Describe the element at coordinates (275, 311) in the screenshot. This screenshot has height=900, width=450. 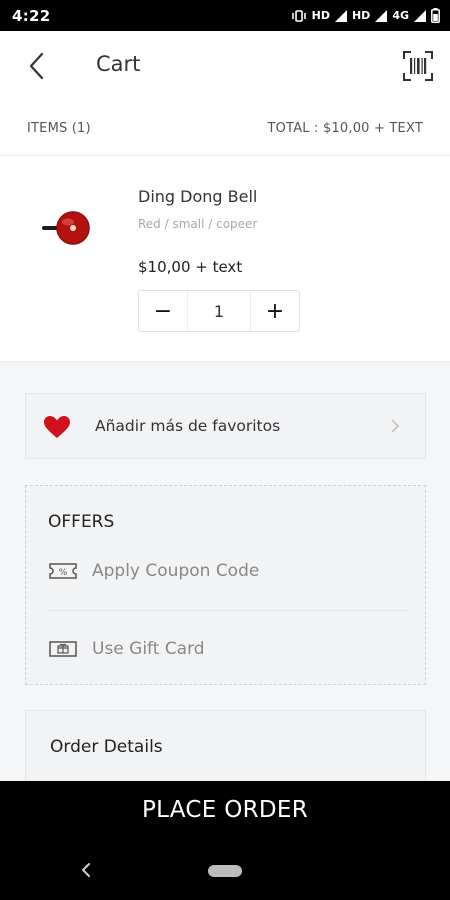
I see `increase-quantity-button: +` at that location.